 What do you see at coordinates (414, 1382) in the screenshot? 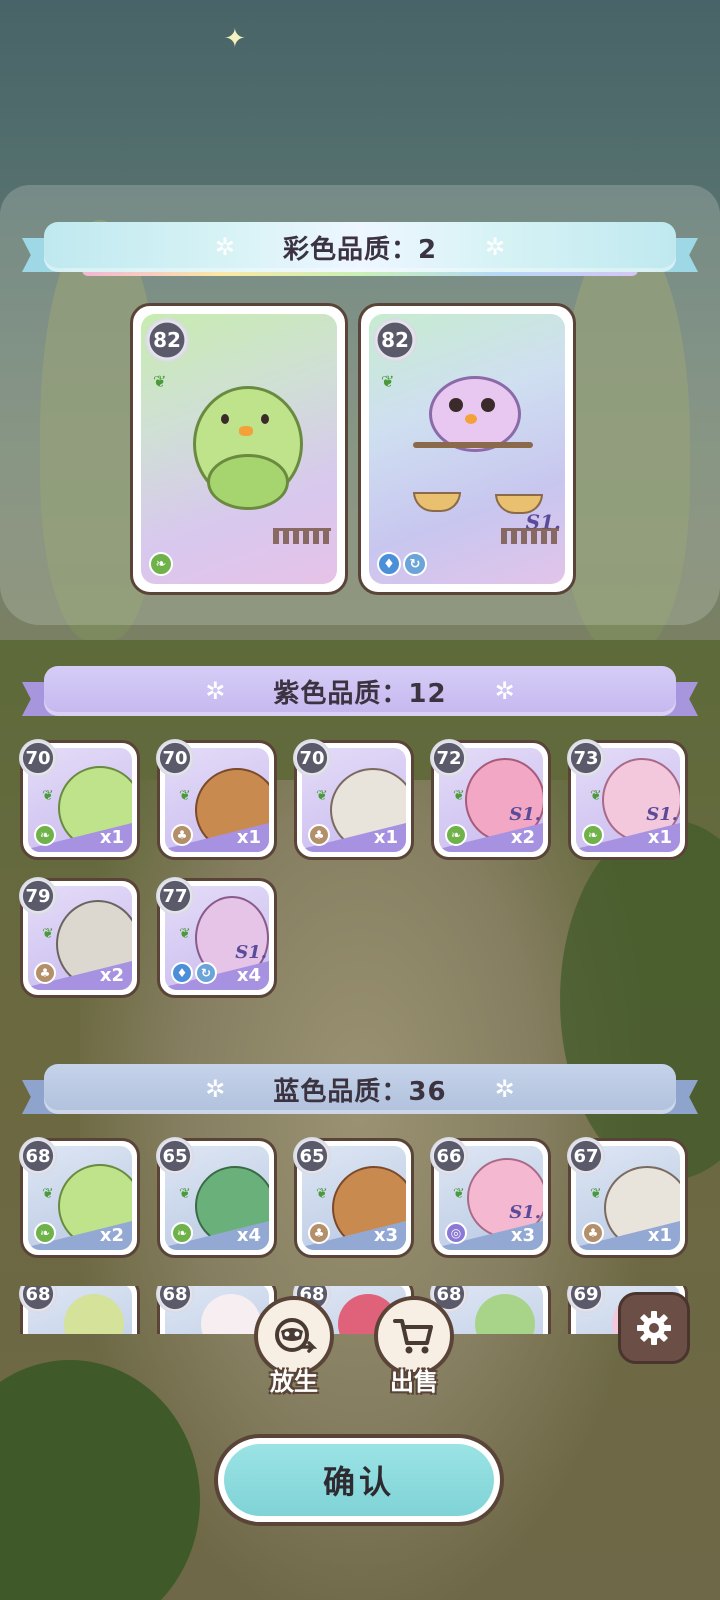
I see `sell-label: 出售` at bounding box center [414, 1382].